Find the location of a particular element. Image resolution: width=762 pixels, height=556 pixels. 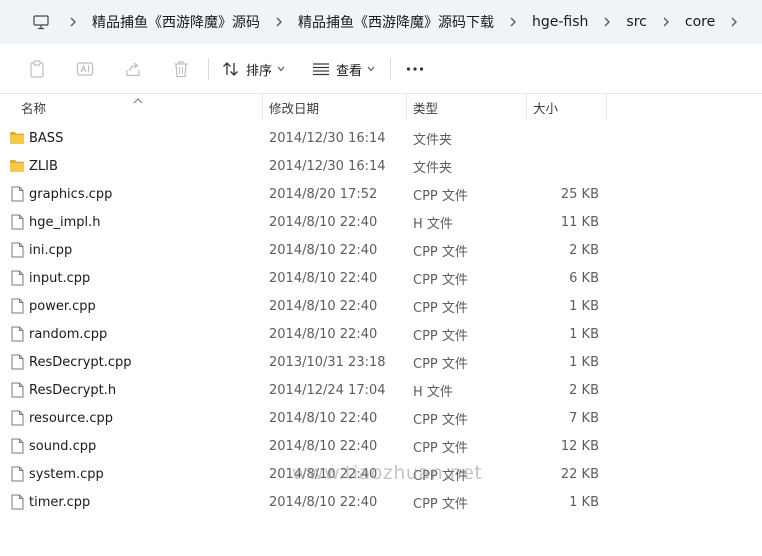

file-row: resource.cpp 2014/8/10 22:40 CPP 文件 7 KB is located at coordinates (381, 418).